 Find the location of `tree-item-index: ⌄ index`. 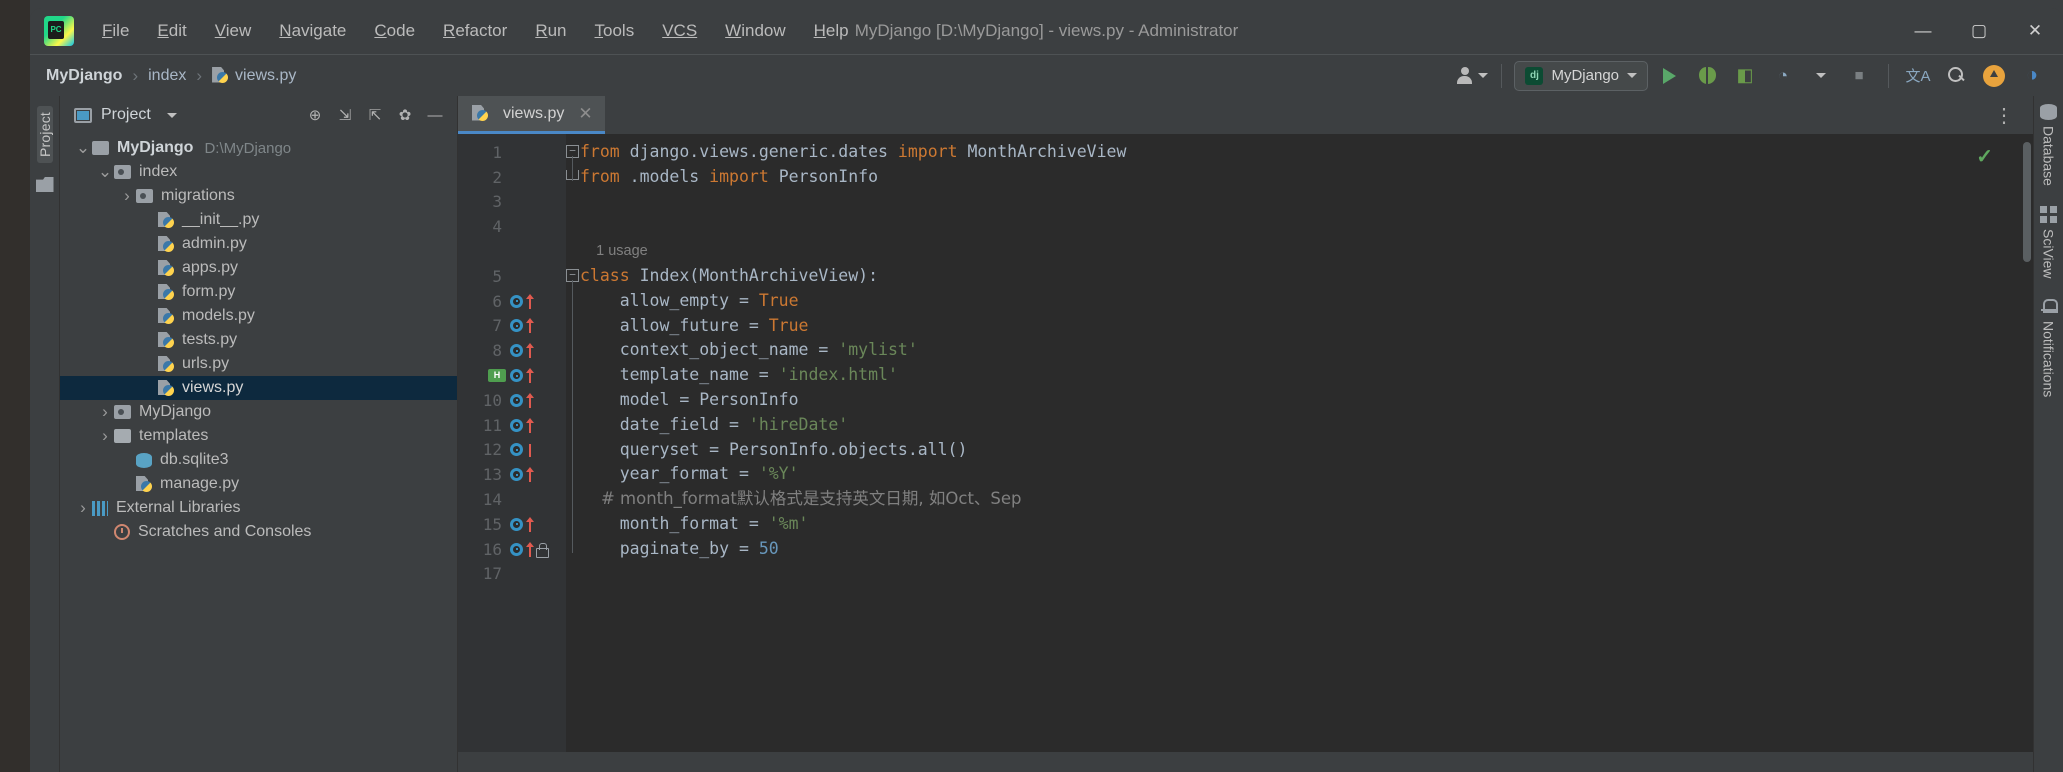

tree-item-index: ⌄ index is located at coordinates (258, 172).